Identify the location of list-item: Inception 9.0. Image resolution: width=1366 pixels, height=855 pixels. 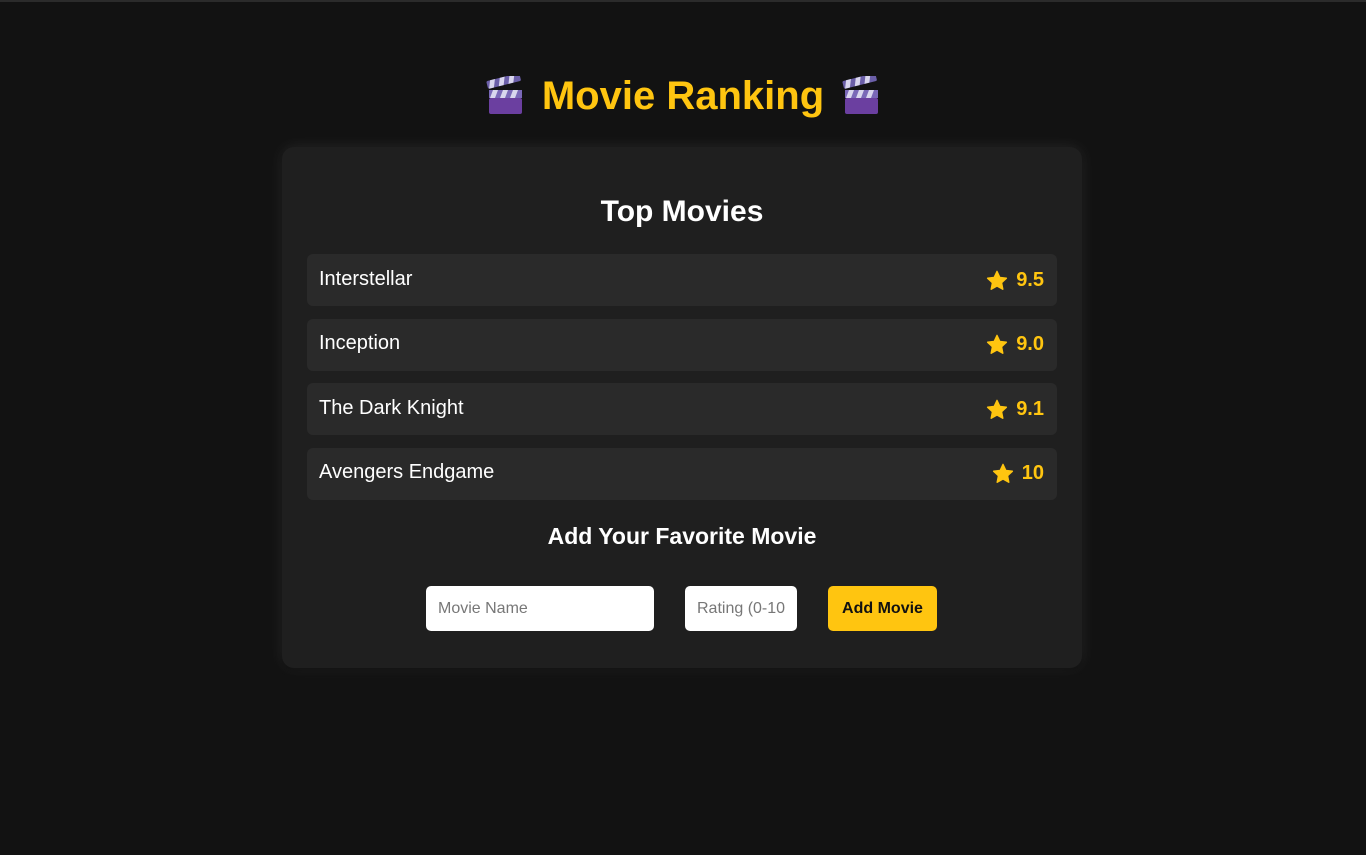
(682, 344).